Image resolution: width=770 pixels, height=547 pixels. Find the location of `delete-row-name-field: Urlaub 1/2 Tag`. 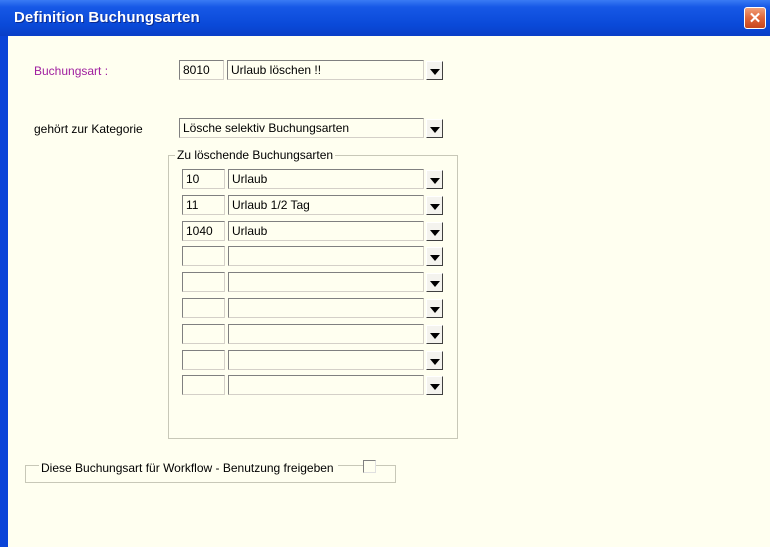

delete-row-name-field: Urlaub 1/2 Tag is located at coordinates (326, 205).